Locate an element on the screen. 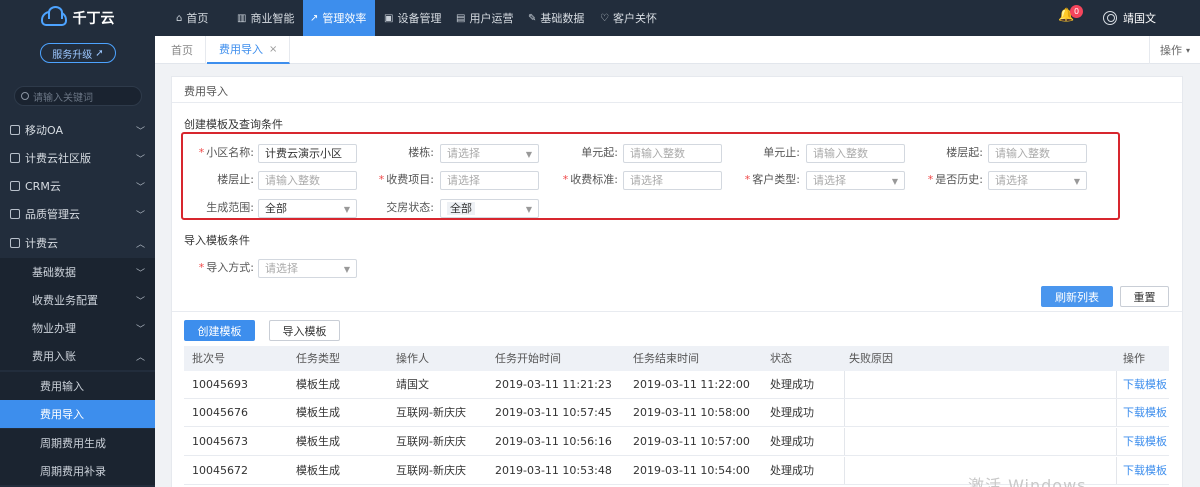 This screenshot has width=1200, height=487. table-cell: 10045676 is located at coordinates (220, 412).